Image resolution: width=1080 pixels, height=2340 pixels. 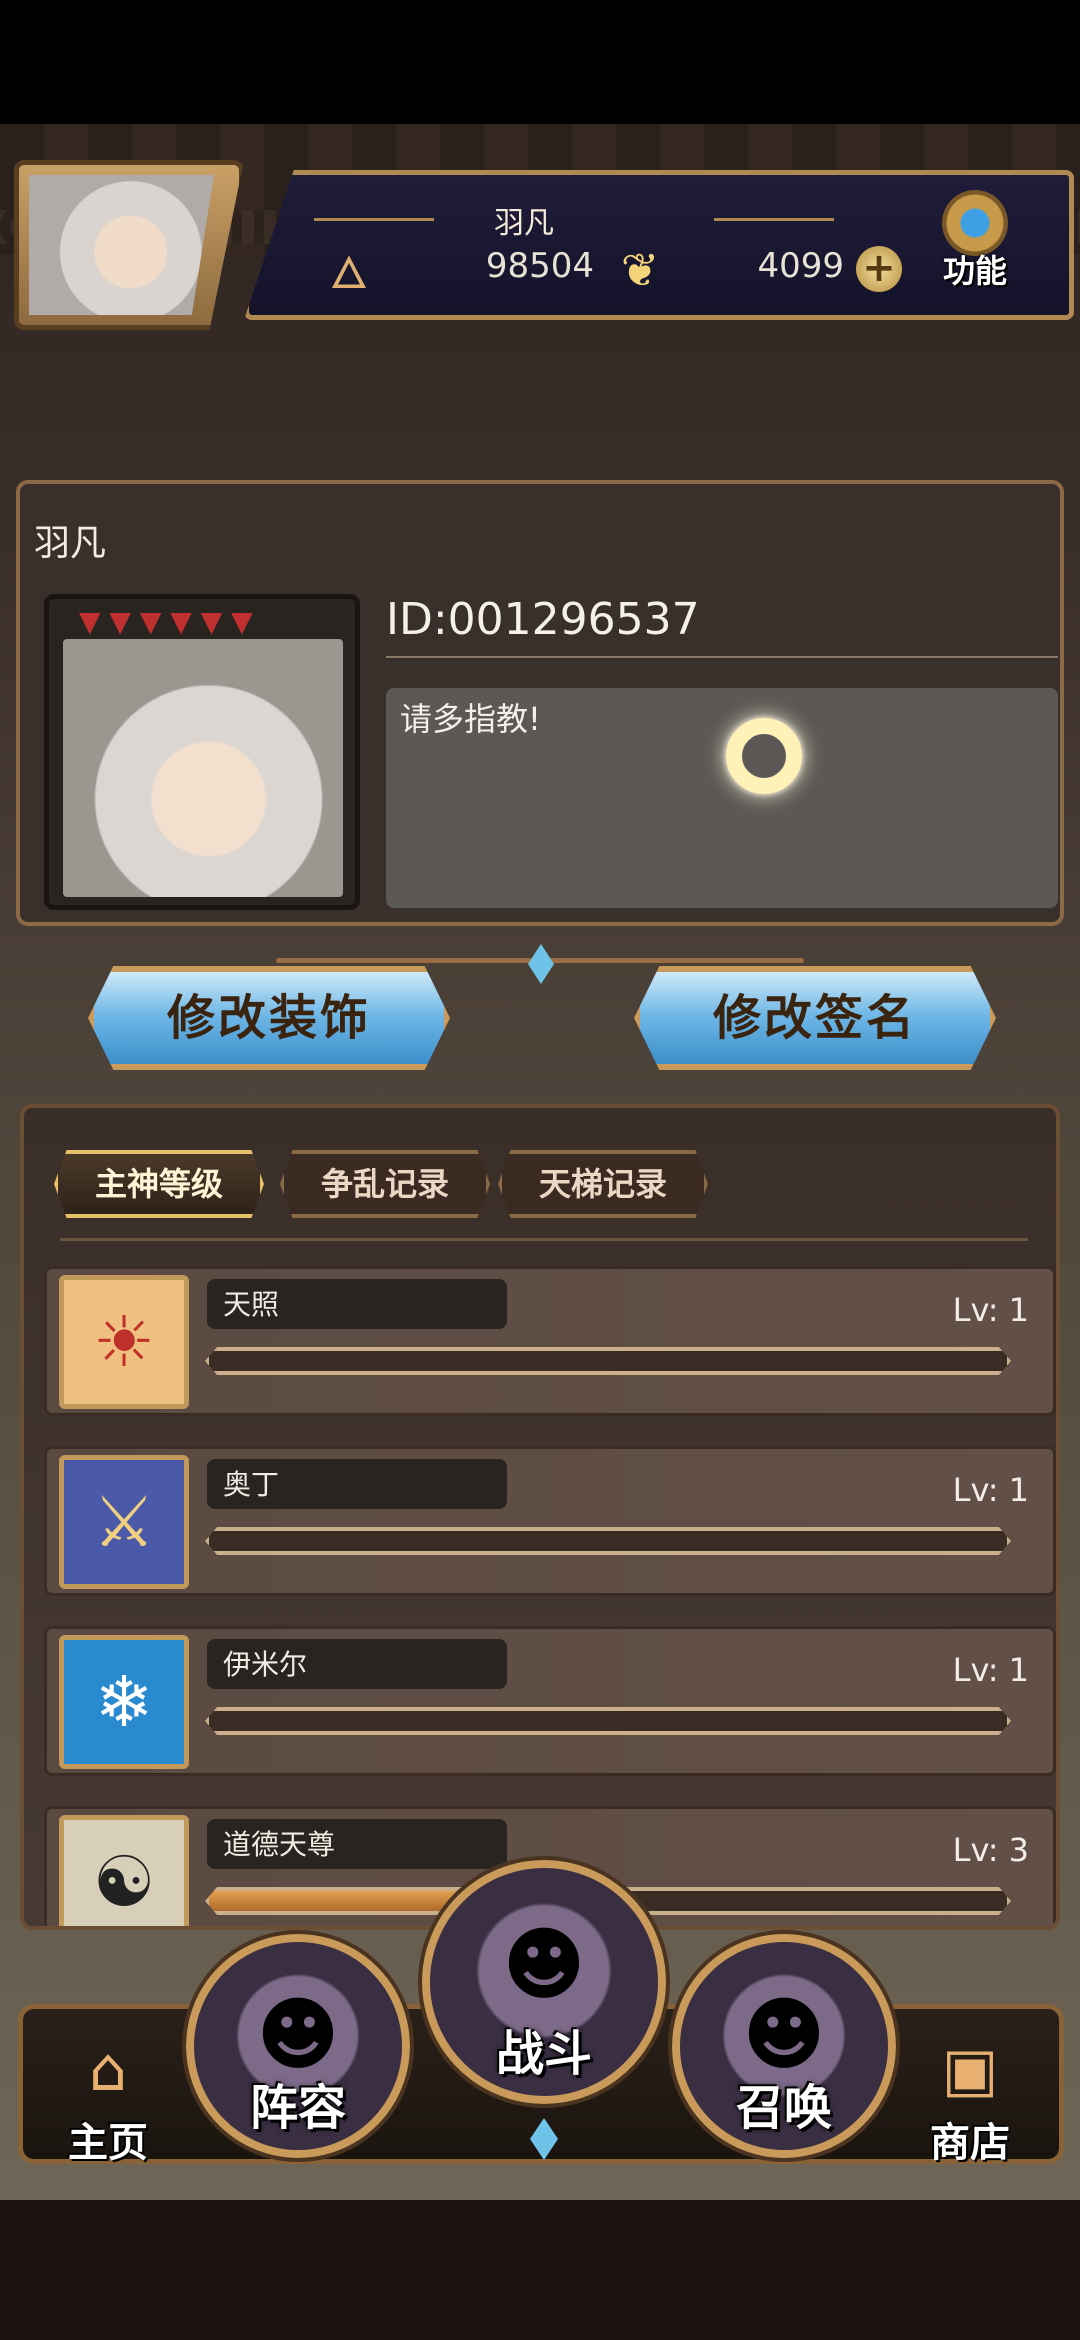 What do you see at coordinates (603, 1184) in the screenshot?
I see `tab-ladder-record: 天梯记录` at bounding box center [603, 1184].